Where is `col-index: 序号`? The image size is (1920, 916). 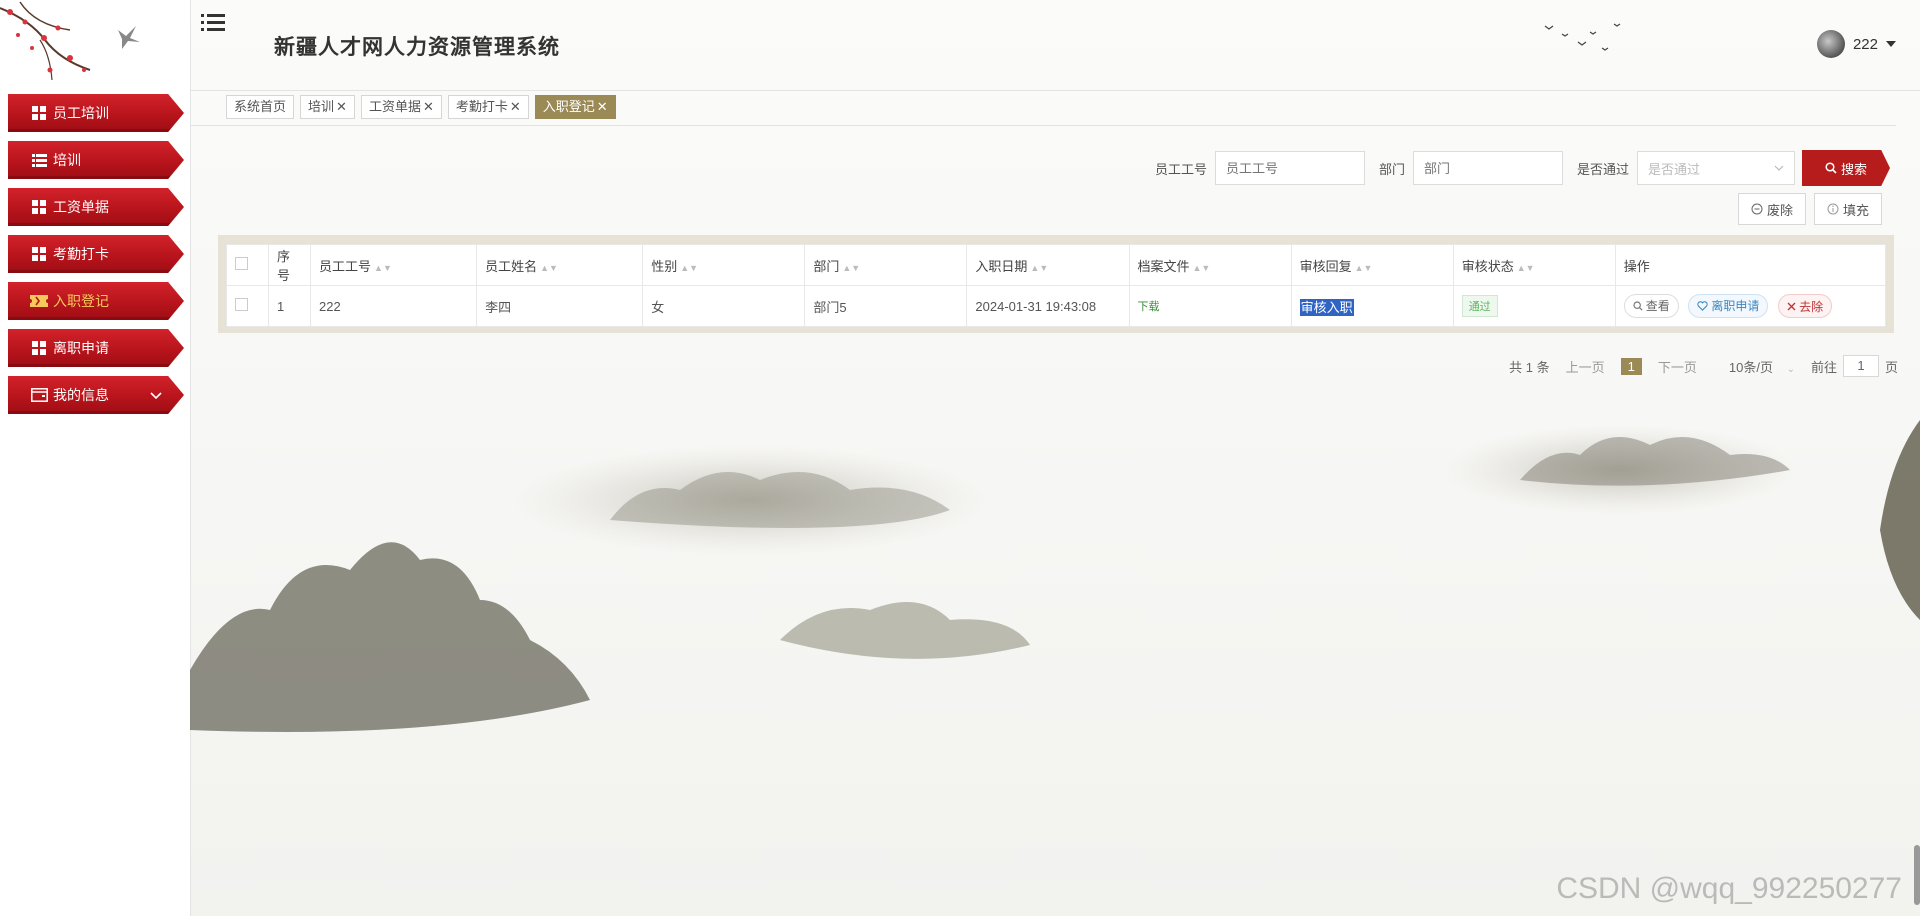 col-index: 序号 is located at coordinates (290, 265).